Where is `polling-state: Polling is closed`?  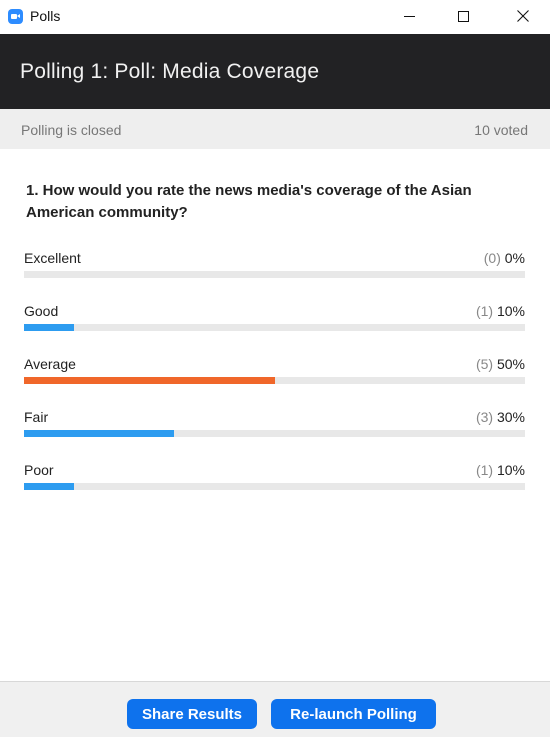
polling-state: Polling is closed is located at coordinates (71, 130).